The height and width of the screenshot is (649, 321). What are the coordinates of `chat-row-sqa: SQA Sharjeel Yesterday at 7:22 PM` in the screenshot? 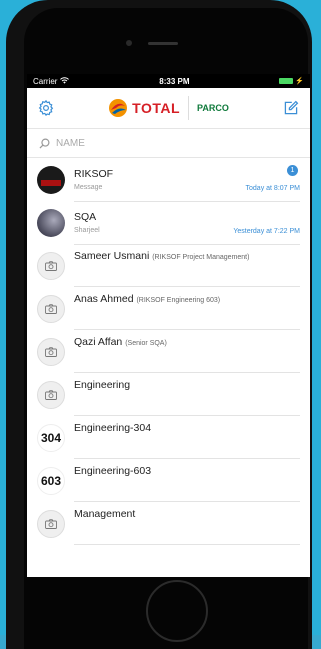 It's located at (168, 223).